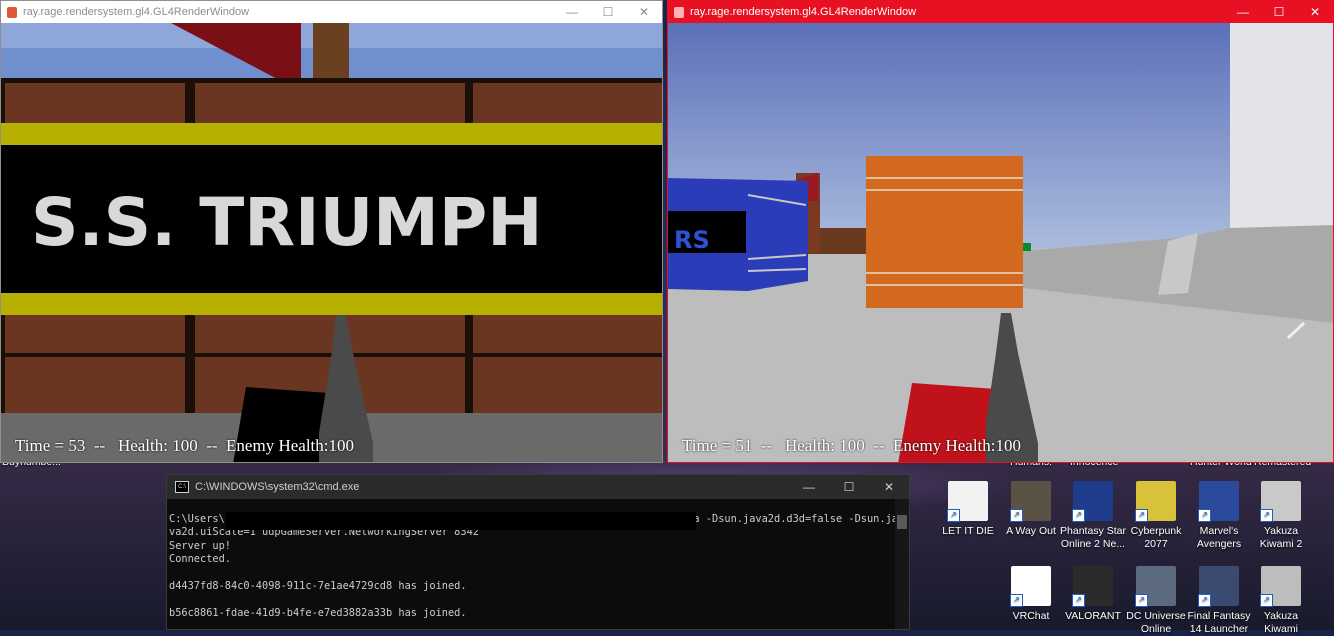 The image size is (1334, 636). I want to click on desktop-shortcut: ↗ VRChat, so click(1031, 594).